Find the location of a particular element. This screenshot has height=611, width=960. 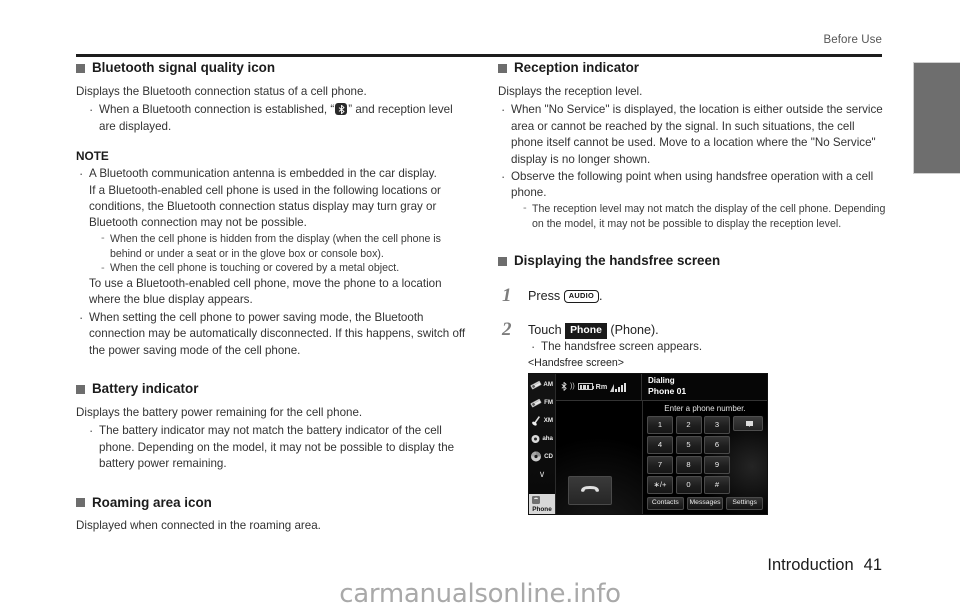

step-number: 2 is located at coordinates (507, 330).